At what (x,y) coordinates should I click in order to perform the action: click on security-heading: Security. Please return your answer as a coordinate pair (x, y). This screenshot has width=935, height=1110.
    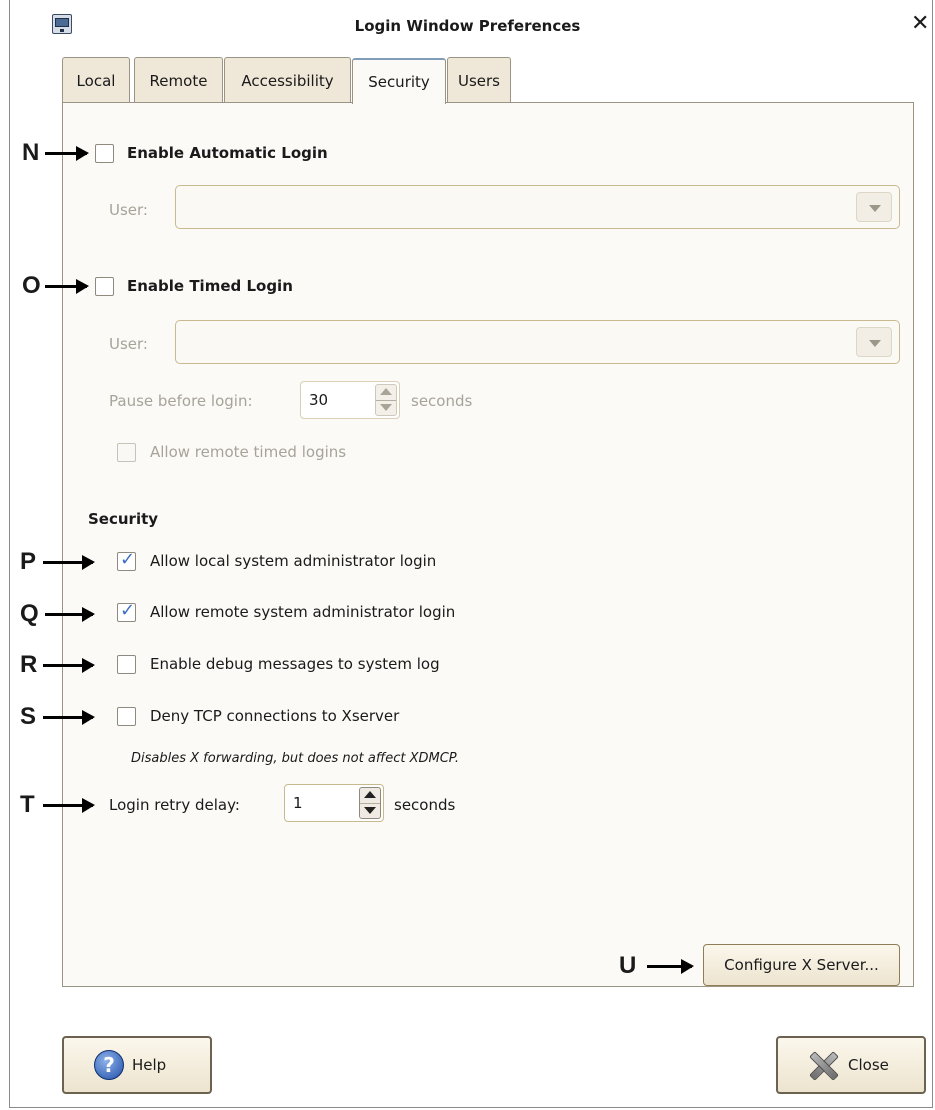
    Looking at the image, I should click on (123, 519).